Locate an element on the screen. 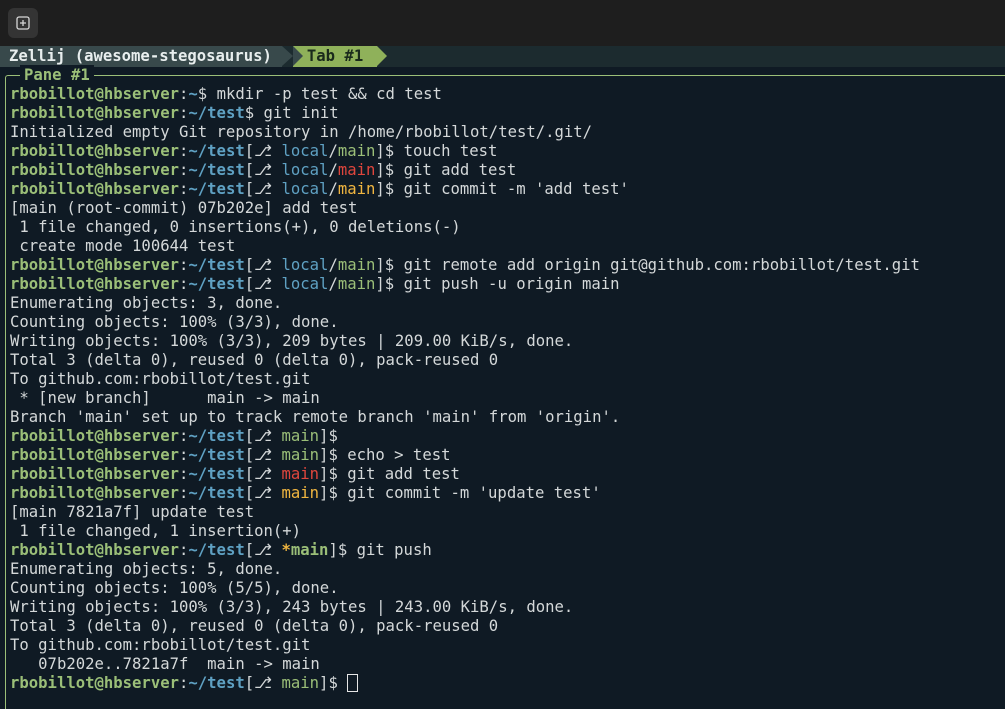 The image size is (1005, 709). output-text: create mode 100644 test is located at coordinates (123, 246).